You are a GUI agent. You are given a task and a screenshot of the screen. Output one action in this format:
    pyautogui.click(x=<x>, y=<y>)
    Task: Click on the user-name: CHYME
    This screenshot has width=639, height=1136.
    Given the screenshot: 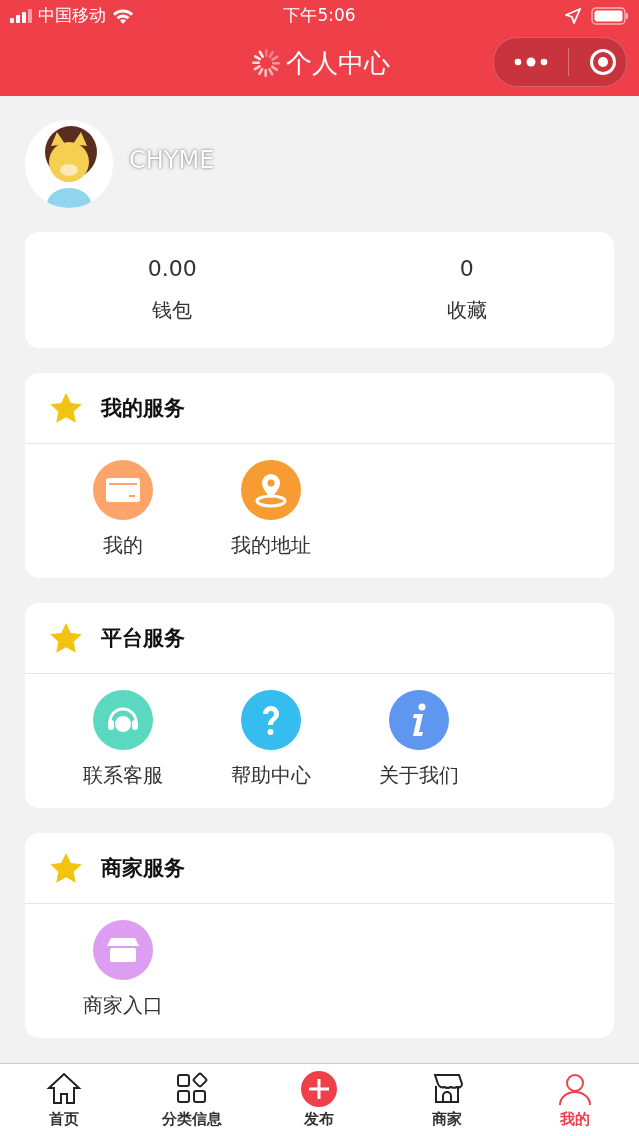 What is the action you would take?
    pyautogui.click(x=172, y=160)
    